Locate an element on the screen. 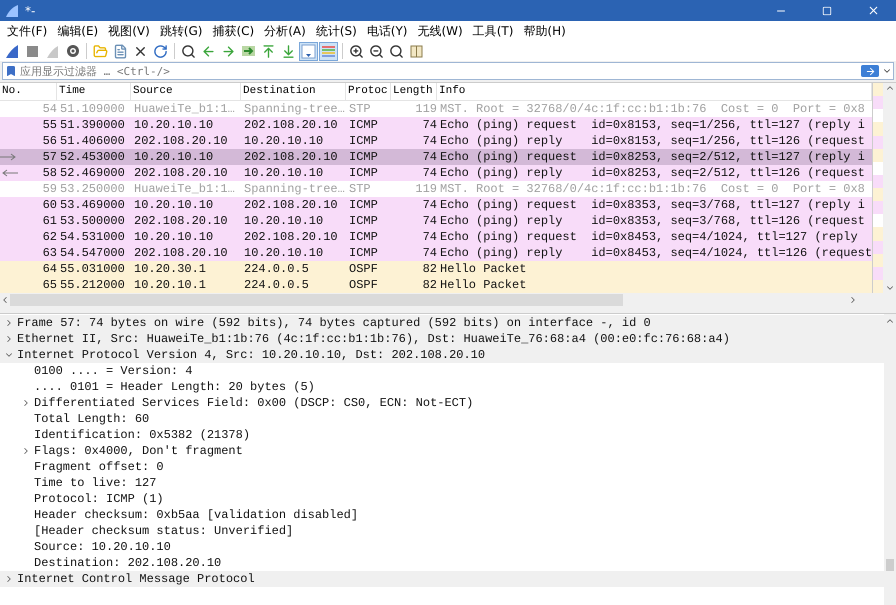 The image size is (896, 605). table-cell-text: OSPF is located at coordinates (363, 285).